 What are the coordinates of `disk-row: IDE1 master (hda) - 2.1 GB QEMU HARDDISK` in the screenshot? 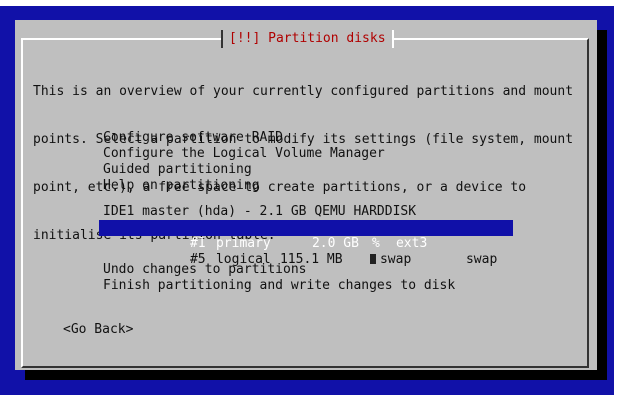 It's located at (309, 212).